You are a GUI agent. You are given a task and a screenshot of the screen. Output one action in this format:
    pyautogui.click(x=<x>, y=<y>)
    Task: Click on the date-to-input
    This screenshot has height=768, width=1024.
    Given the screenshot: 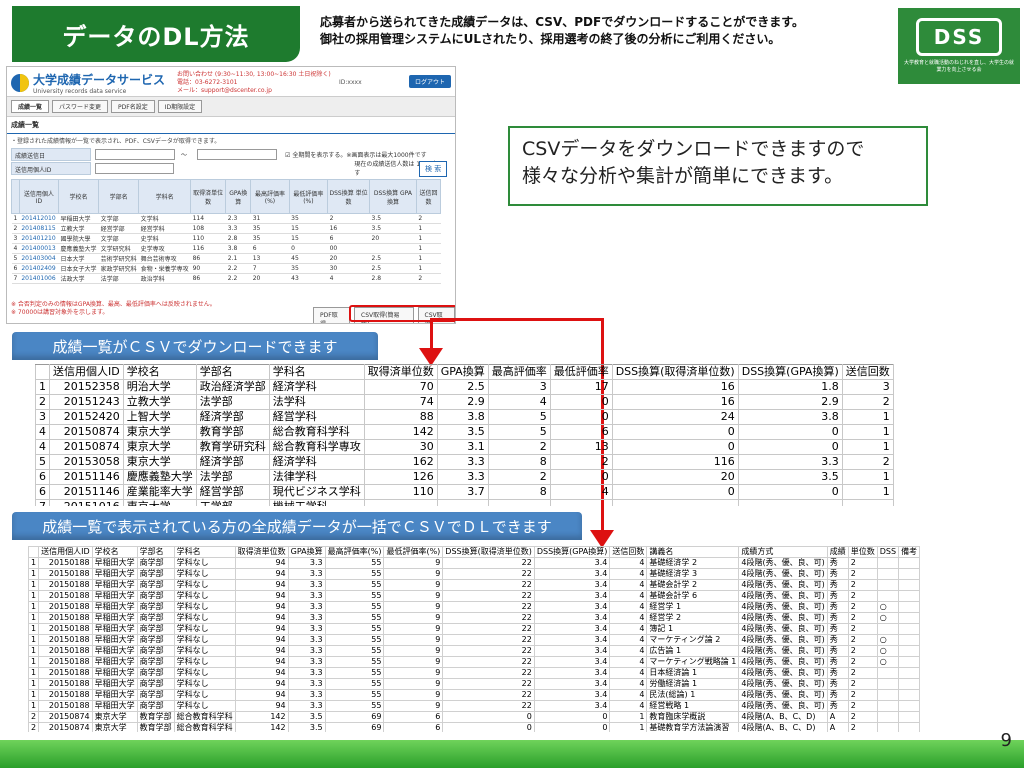 What is the action you would take?
    pyautogui.click(x=237, y=154)
    